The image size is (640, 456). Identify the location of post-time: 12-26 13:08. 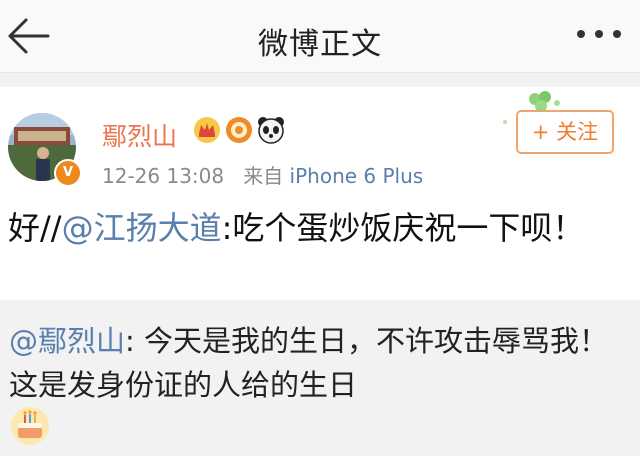
(163, 176).